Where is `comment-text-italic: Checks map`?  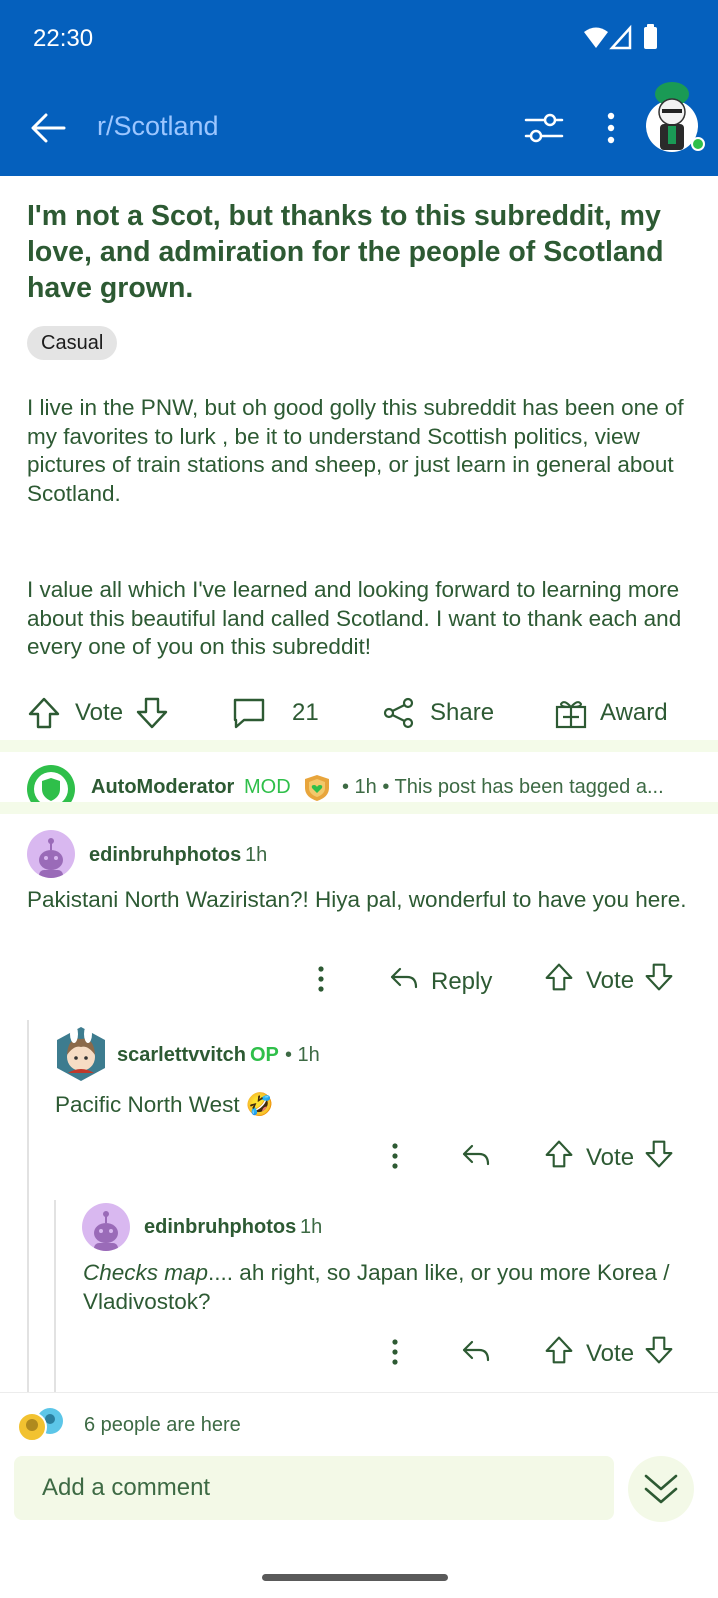
comment-text-italic: Checks map is located at coordinates (146, 1272).